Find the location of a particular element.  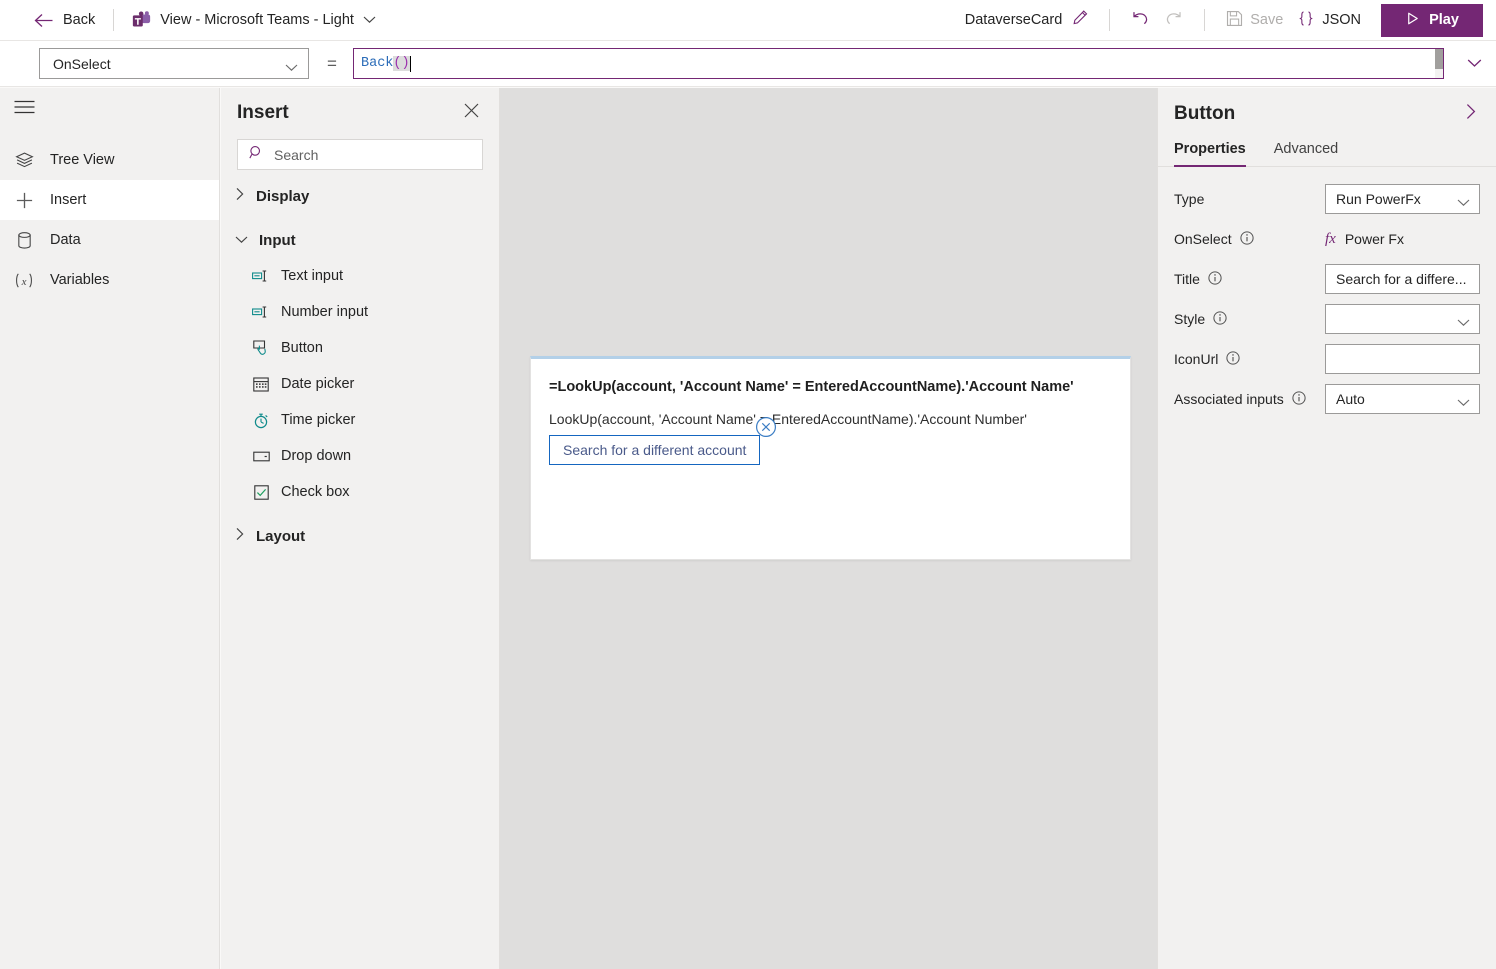

chevron-right-icon is located at coordinates (1471, 114).